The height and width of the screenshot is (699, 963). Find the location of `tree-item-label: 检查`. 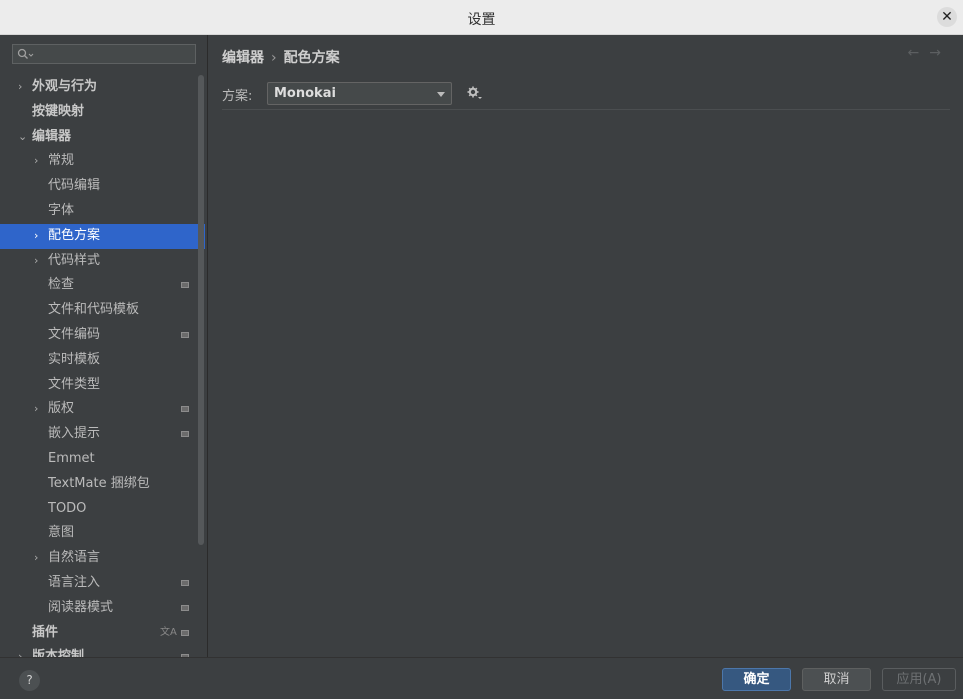

tree-item-label: 检查 is located at coordinates (61, 285).